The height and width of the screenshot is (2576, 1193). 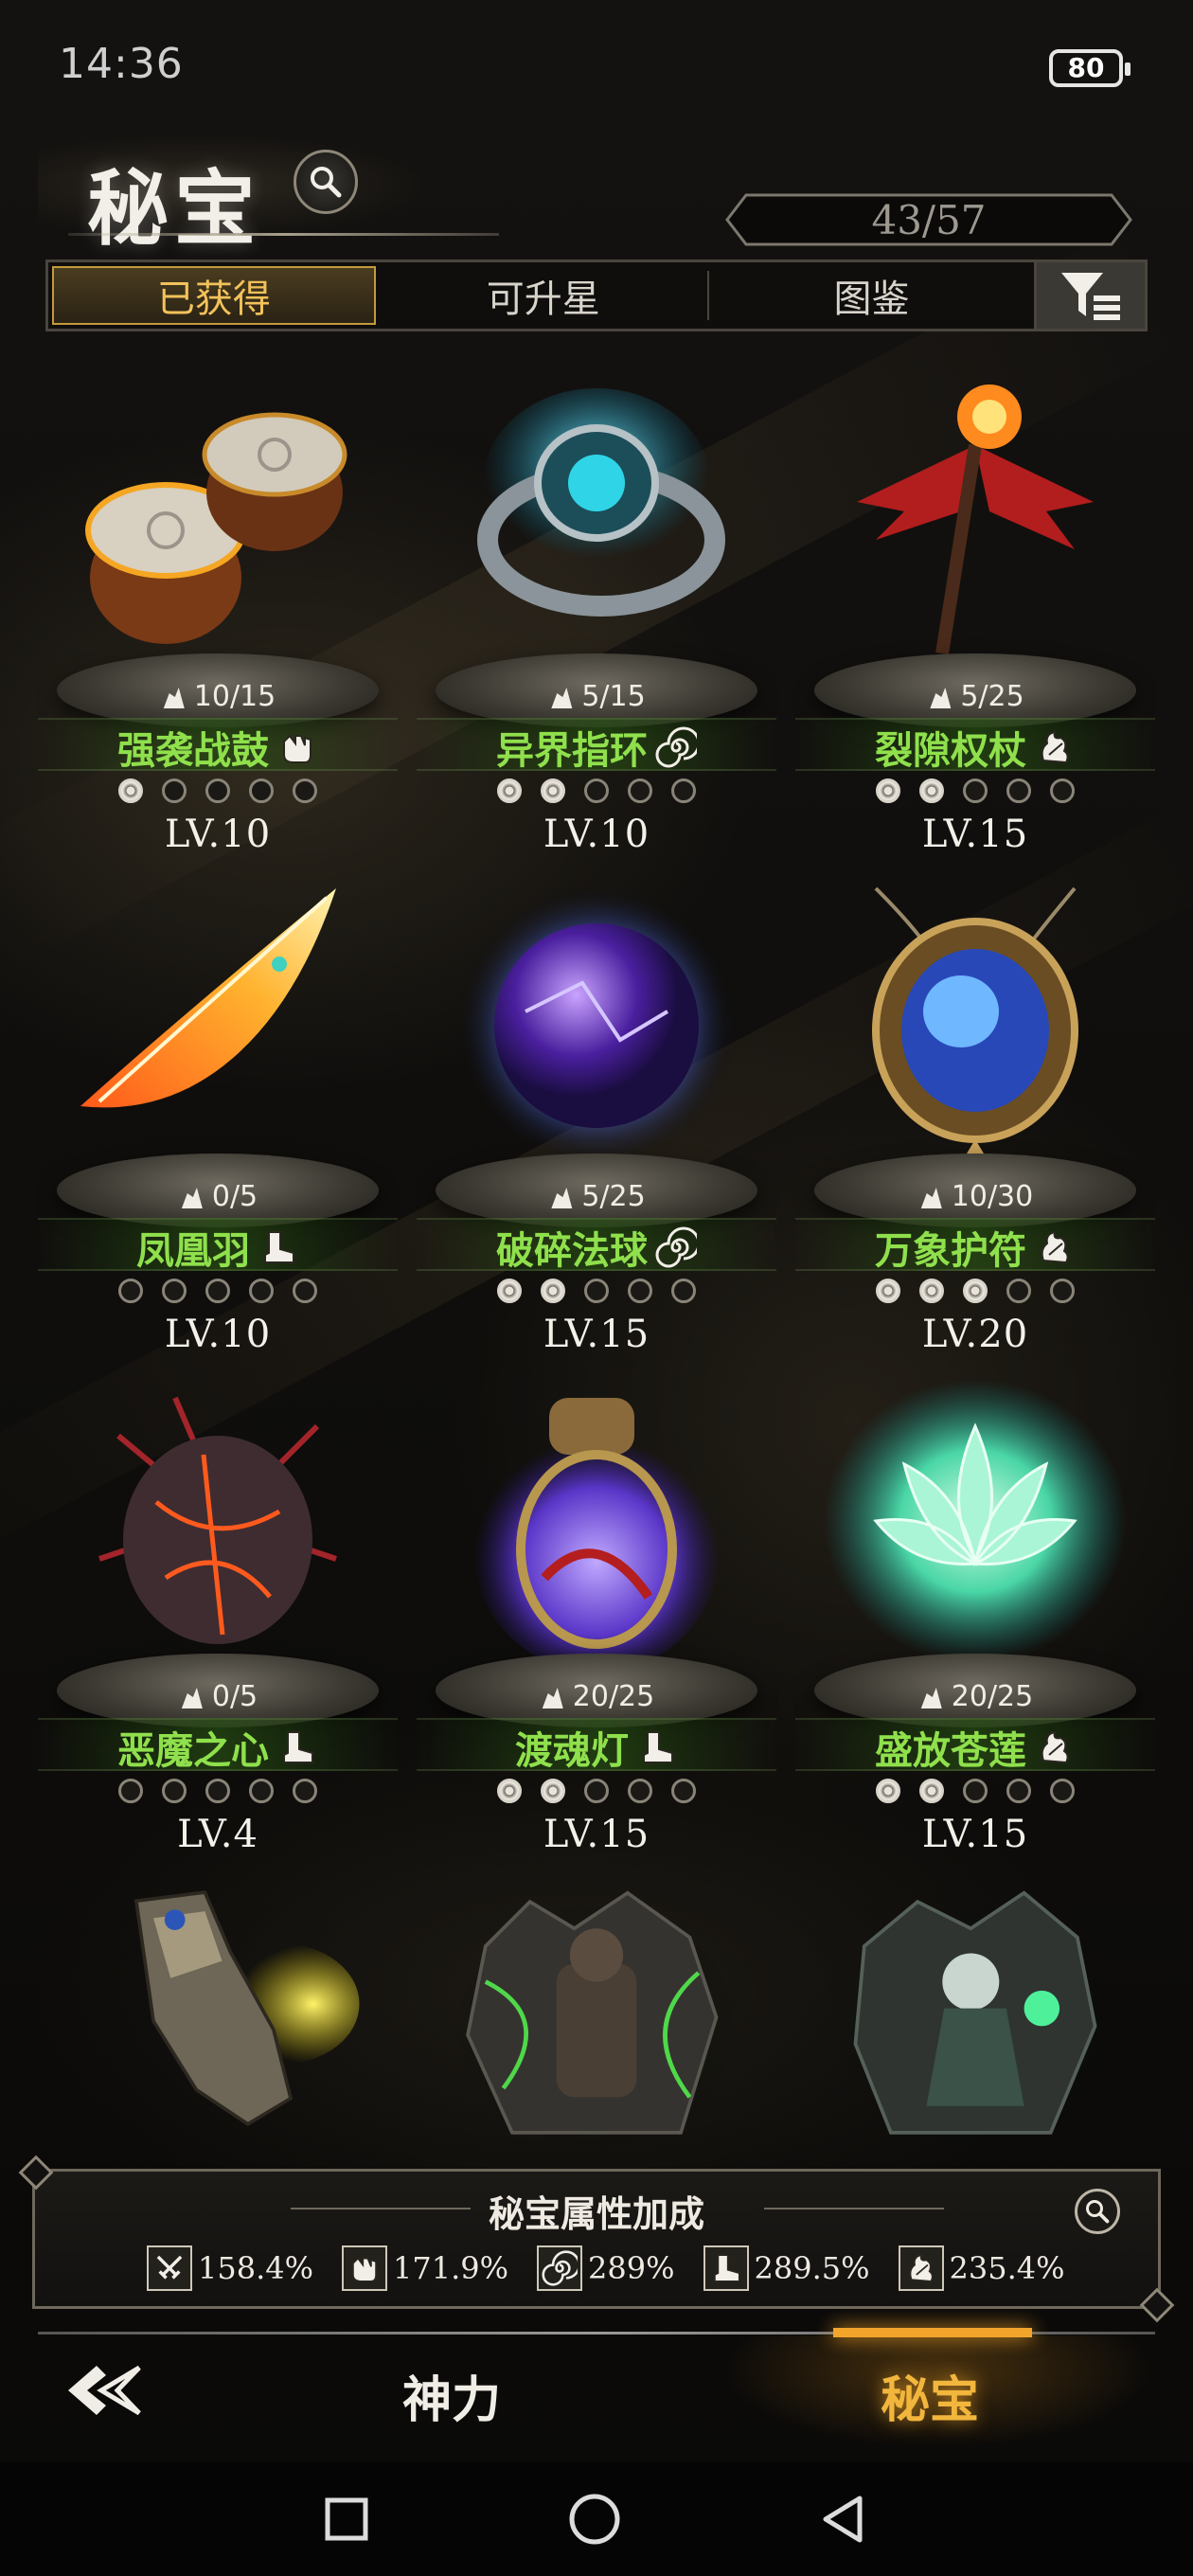 I want to click on item-name-row: 万象护符, so click(x=975, y=1247).